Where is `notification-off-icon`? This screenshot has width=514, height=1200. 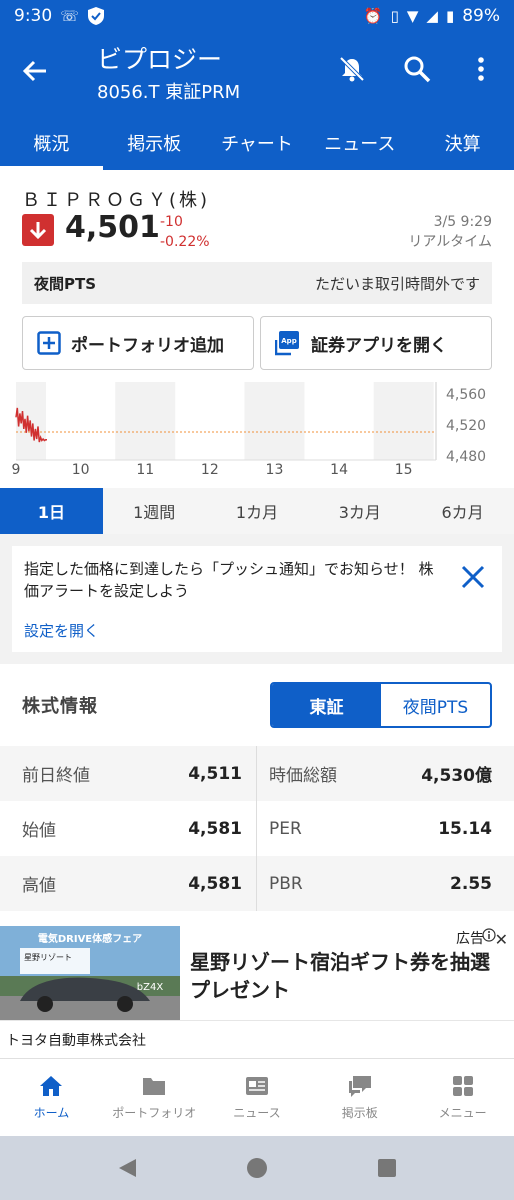
notification-off-icon is located at coordinates (352, 69).